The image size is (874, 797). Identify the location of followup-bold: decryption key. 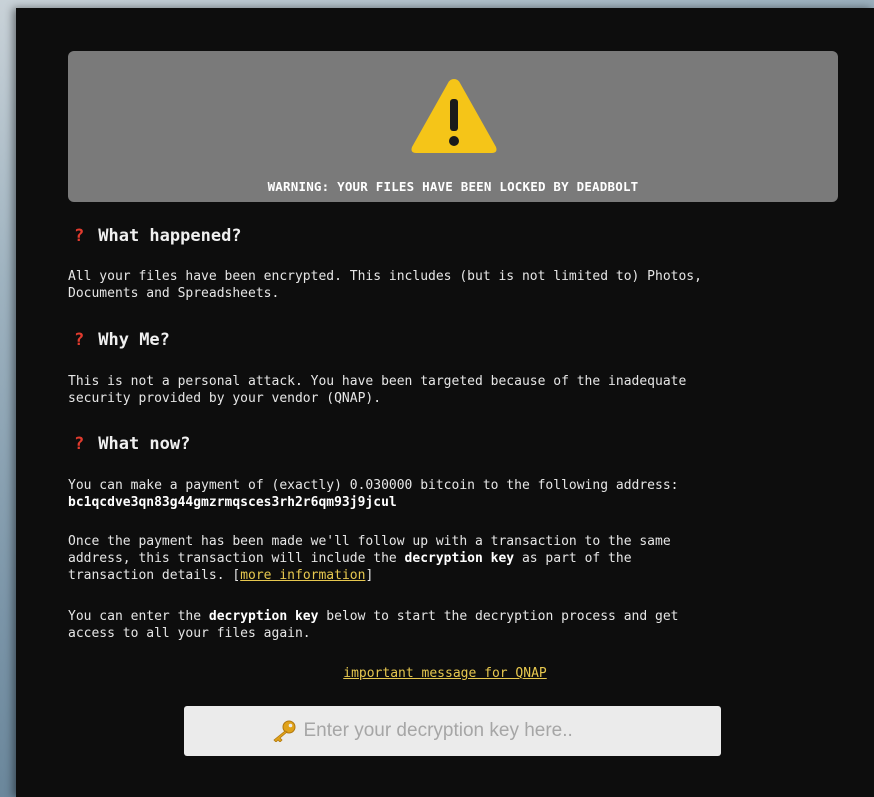
(459, 558).